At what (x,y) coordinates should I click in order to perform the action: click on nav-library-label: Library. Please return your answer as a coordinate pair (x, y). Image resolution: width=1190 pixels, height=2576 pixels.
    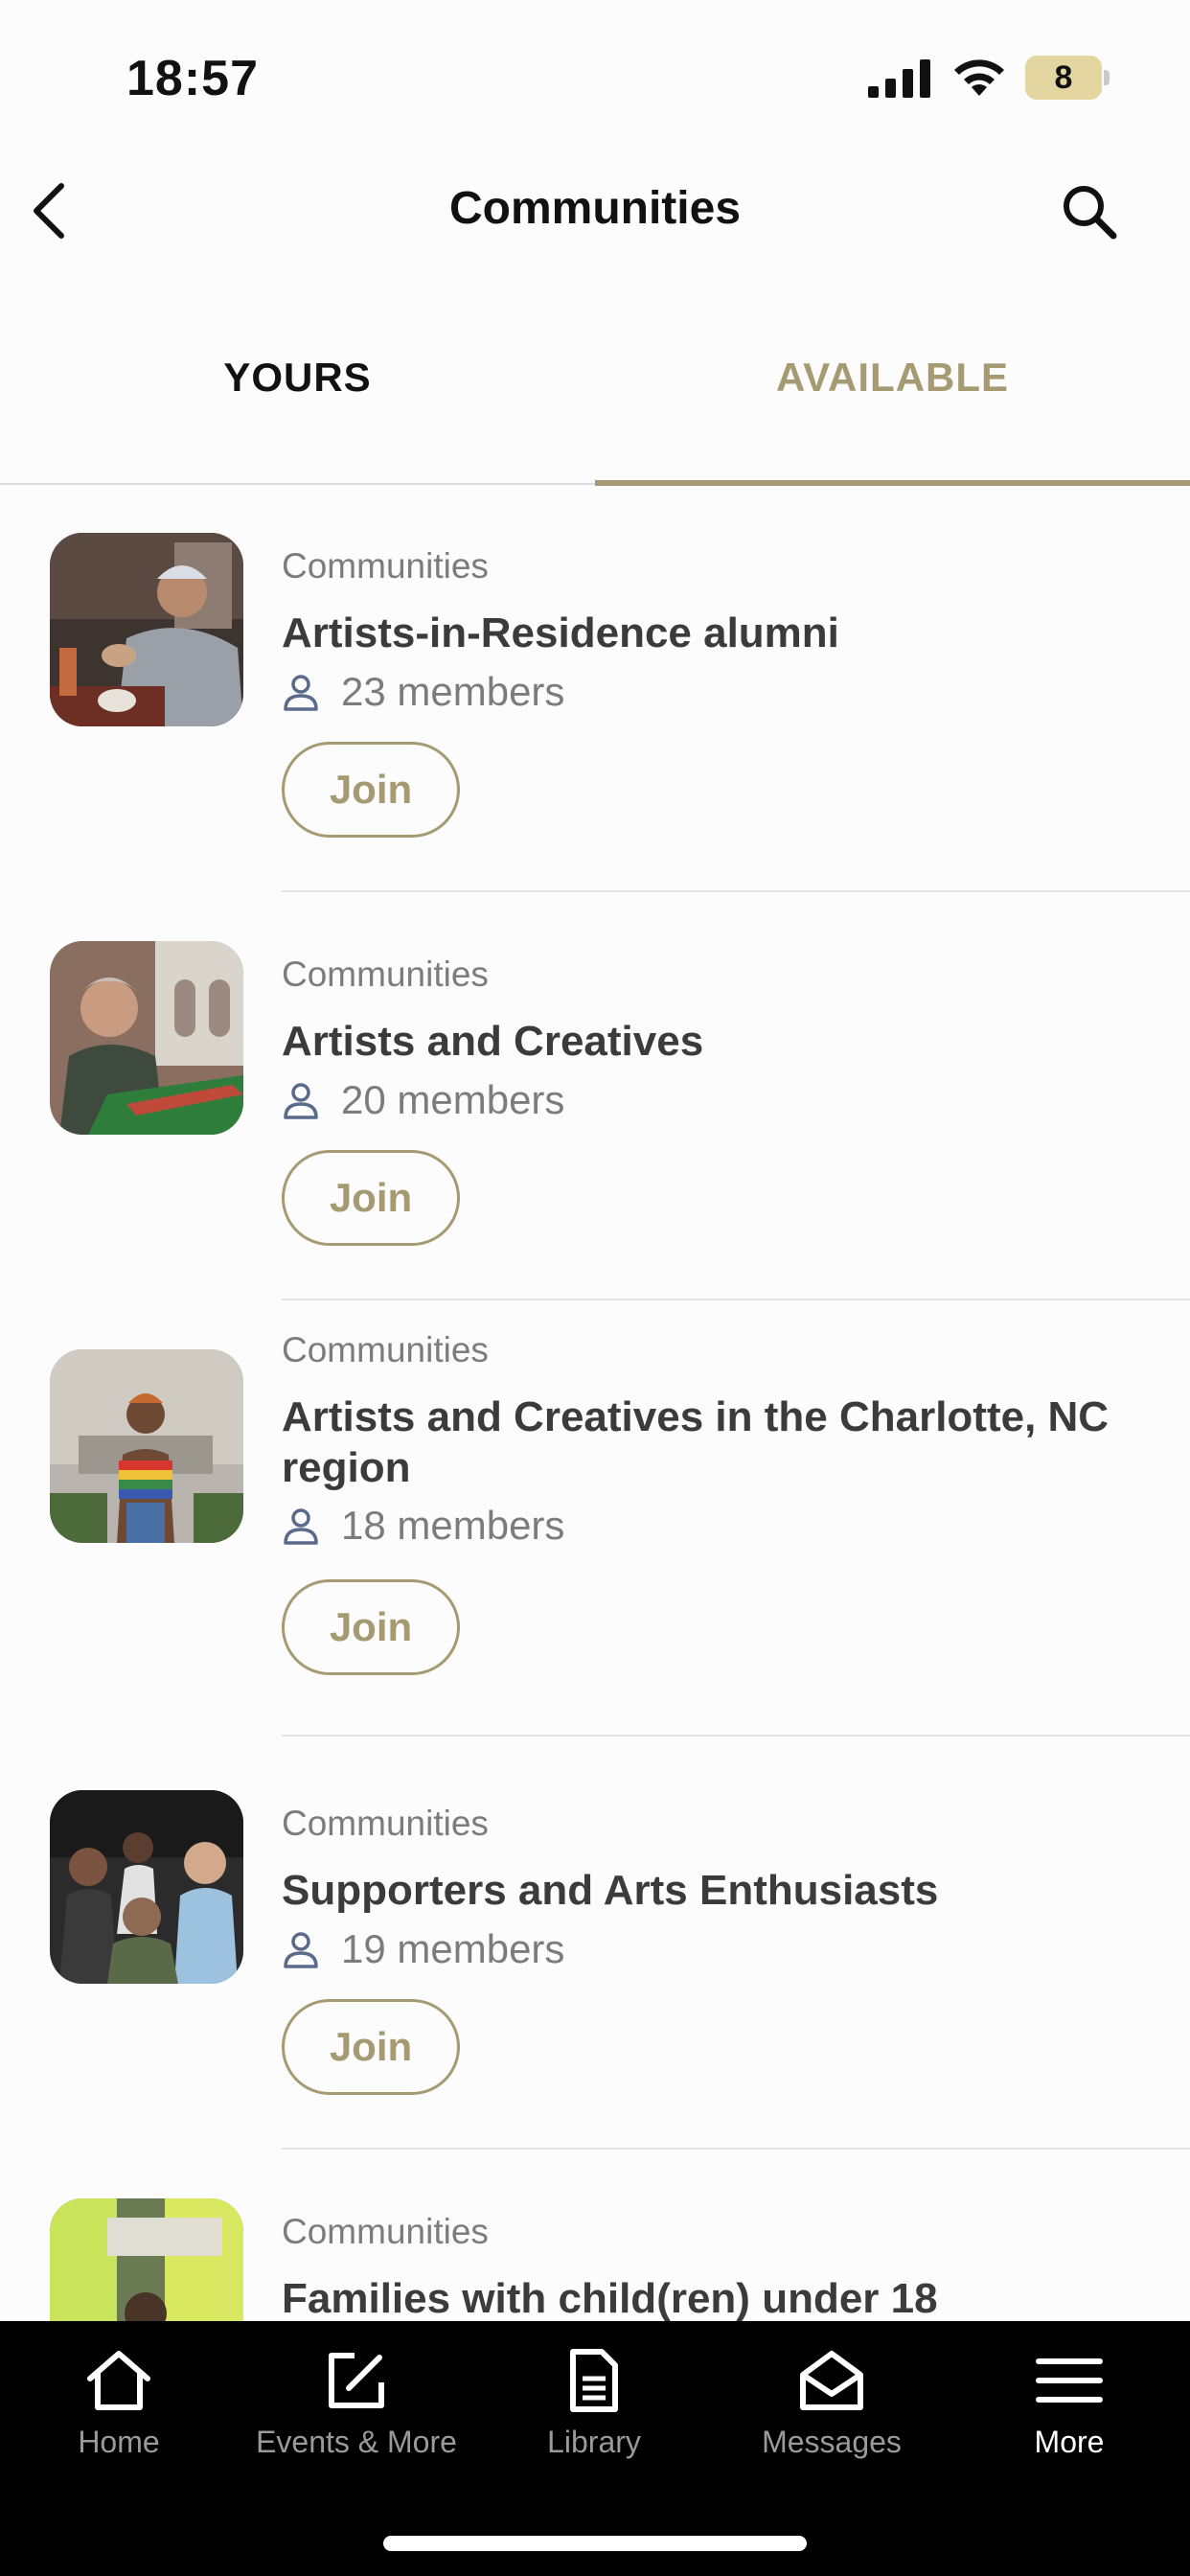
    Looking at the image, I should click on (594, 2442).